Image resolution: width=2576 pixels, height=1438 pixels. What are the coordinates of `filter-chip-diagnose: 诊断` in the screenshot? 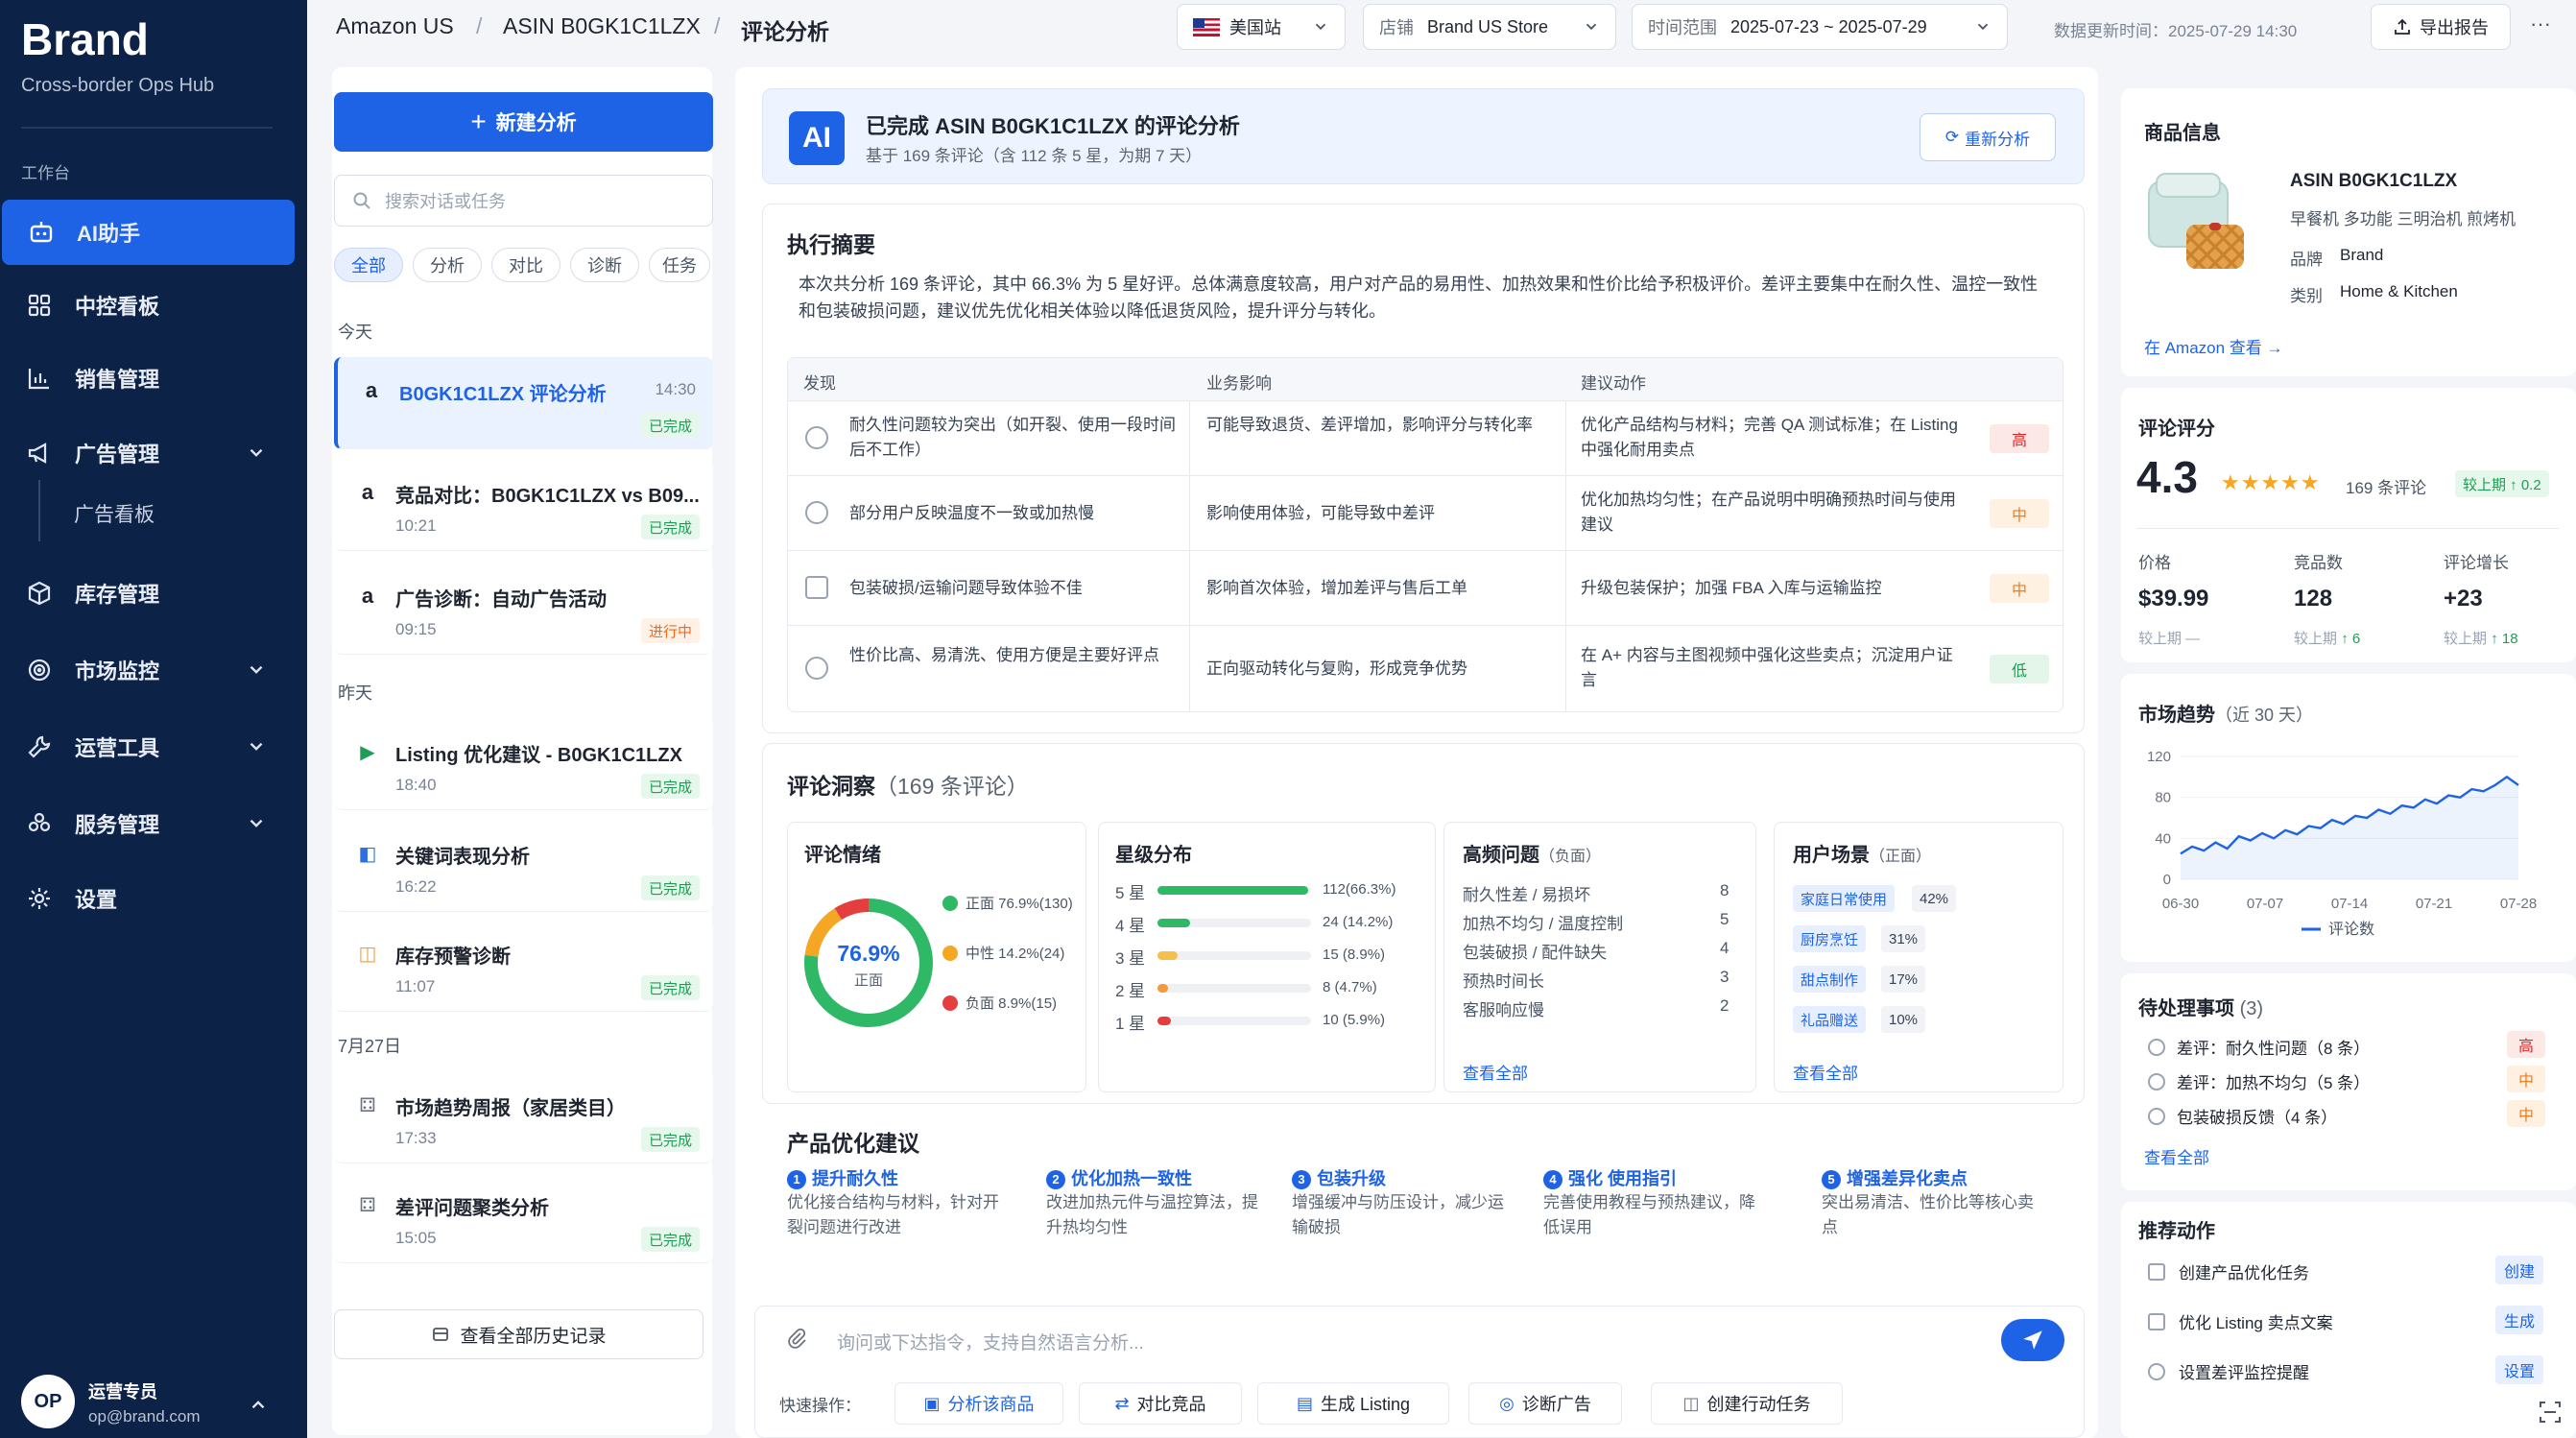 It's located at (604, 265).